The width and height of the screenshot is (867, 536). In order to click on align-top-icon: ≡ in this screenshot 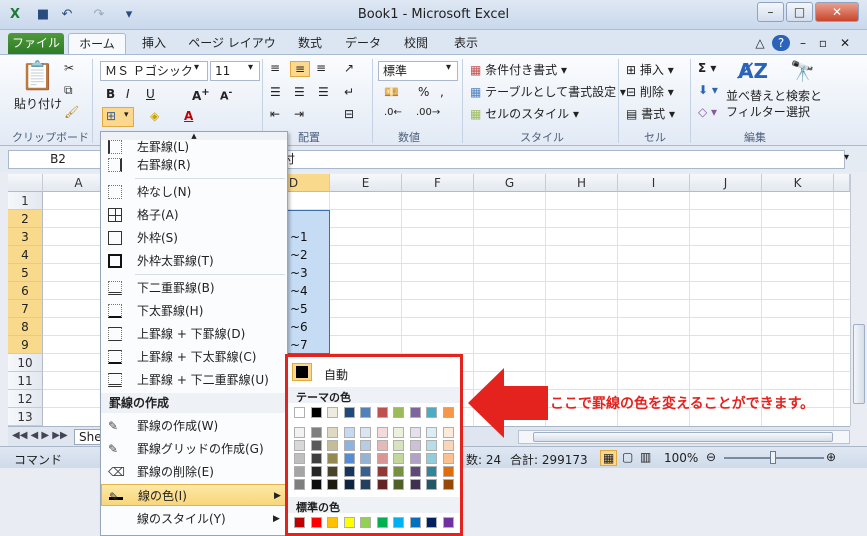, I will do `click(275, 68)`.